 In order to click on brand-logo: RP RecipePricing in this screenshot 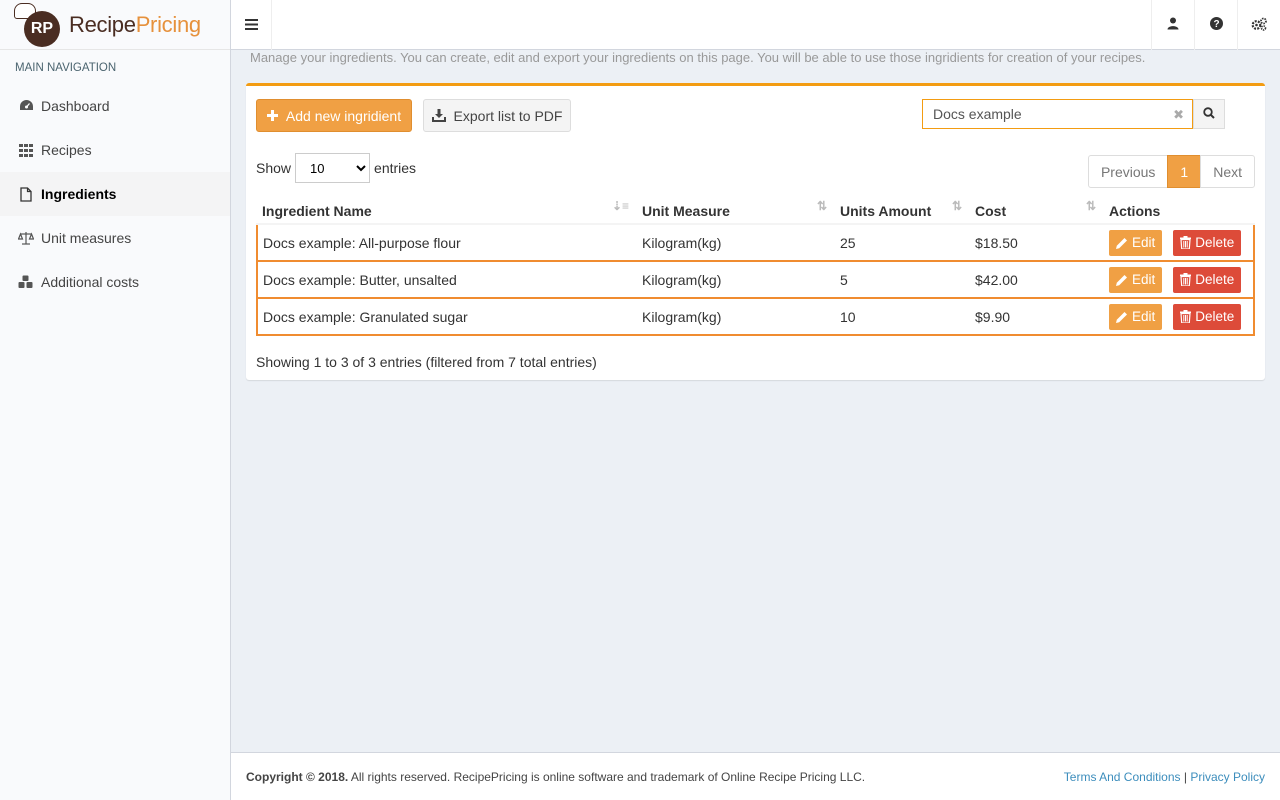, I will do `click(115, 25)`.